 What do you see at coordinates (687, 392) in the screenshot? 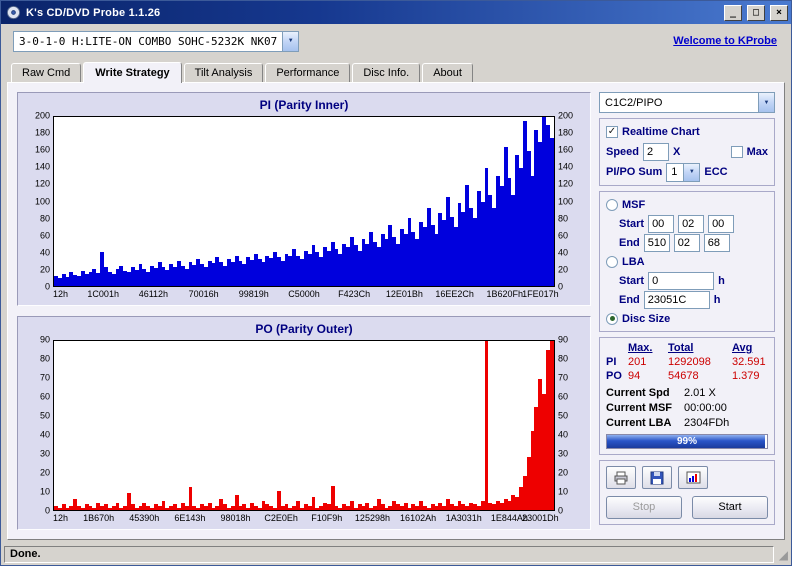
I see `current-speed-row: Current Spd 2.01 X` at bounding box center [687, 392].